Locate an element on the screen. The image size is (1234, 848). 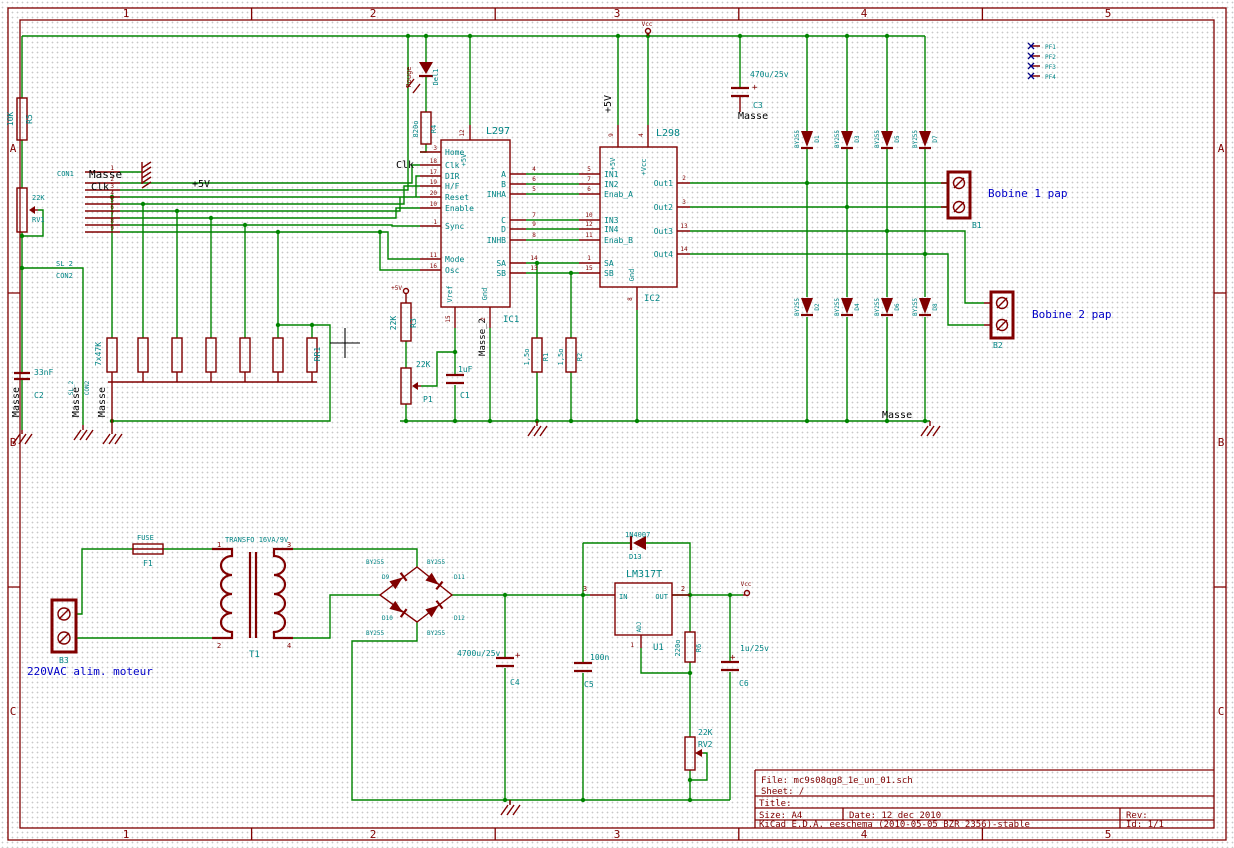
ref-d5: D5 is located at coordinates (897, 139).